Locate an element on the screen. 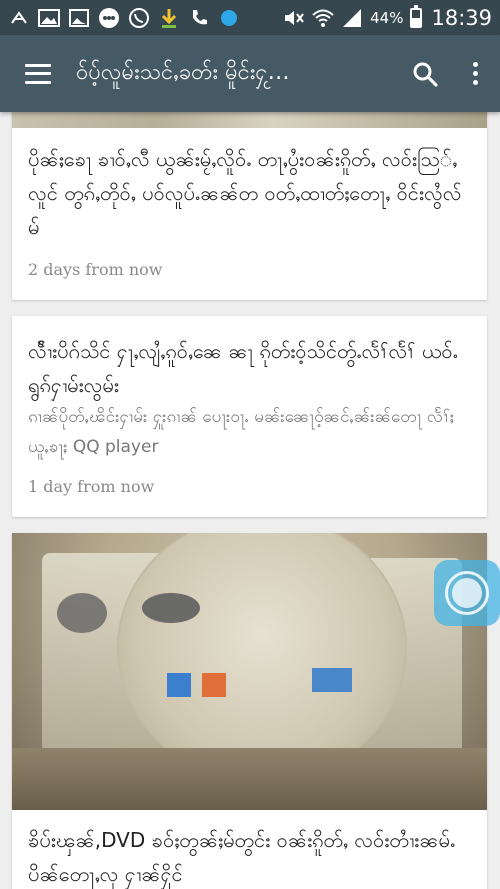 Image resolution: width=500 pixels, height=889 pixels. app-notification-icon is located at coordinates (19, 18).